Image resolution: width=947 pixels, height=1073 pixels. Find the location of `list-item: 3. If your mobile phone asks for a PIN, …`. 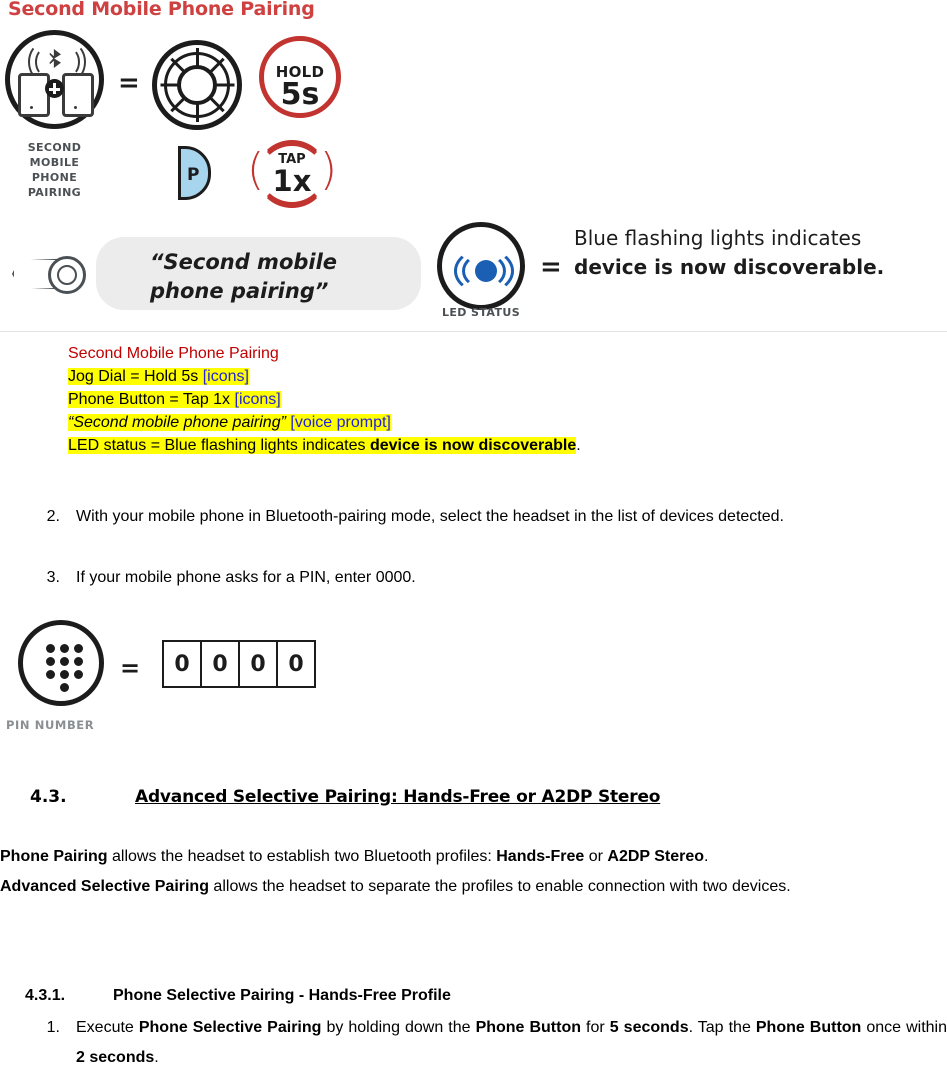

list-item: 3. If your mobile phone asks for a PIN, … is located at coordinates (483, 578).